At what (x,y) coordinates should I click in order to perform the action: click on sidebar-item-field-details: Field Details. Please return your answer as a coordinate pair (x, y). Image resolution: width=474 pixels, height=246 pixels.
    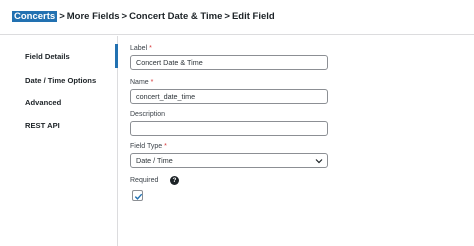
    Looking at the image, I should click on (47, 56).